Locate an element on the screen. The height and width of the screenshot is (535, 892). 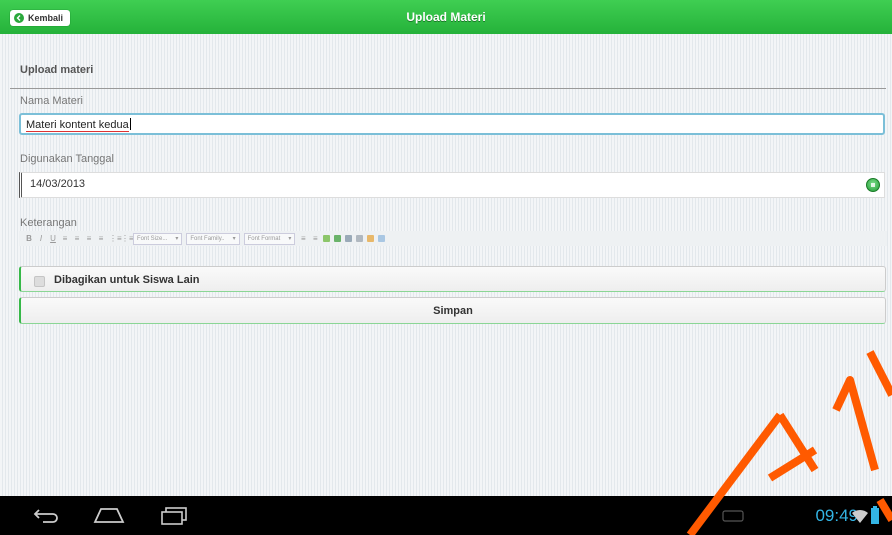
save-button-label: Simpan is located at coordinates (453, 311).